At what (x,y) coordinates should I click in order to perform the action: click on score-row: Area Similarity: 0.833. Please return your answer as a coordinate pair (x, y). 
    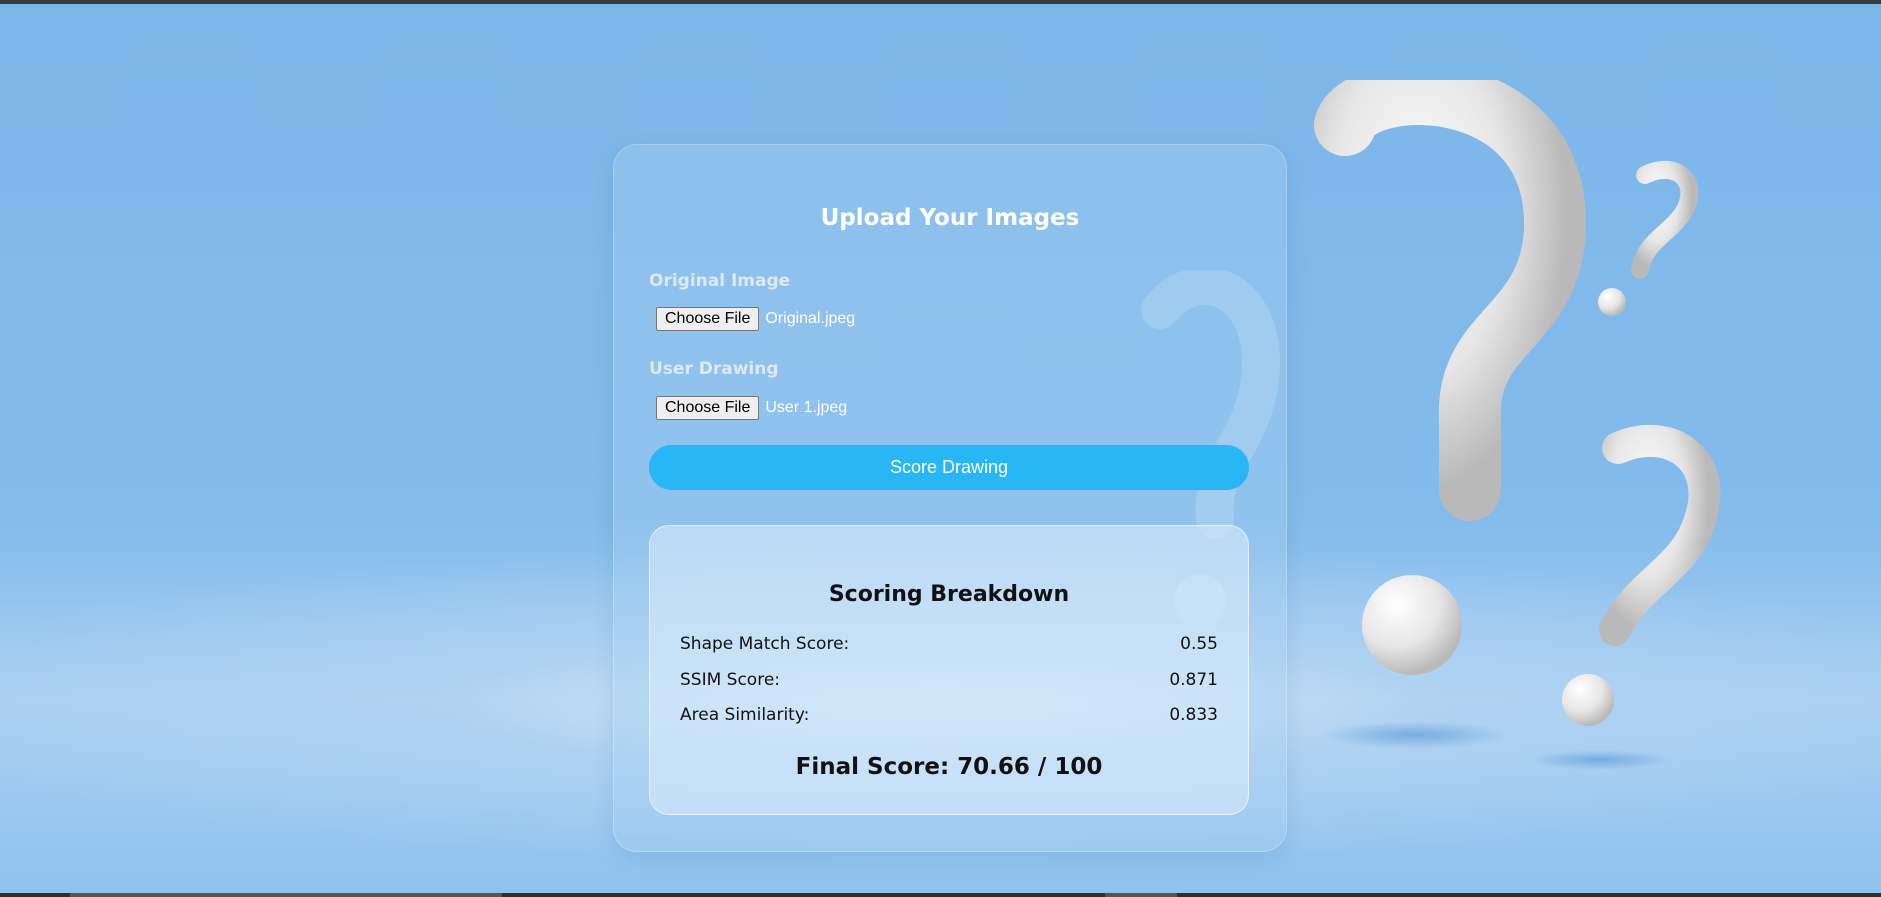
    Looking at the image, I should click on (949, 715).